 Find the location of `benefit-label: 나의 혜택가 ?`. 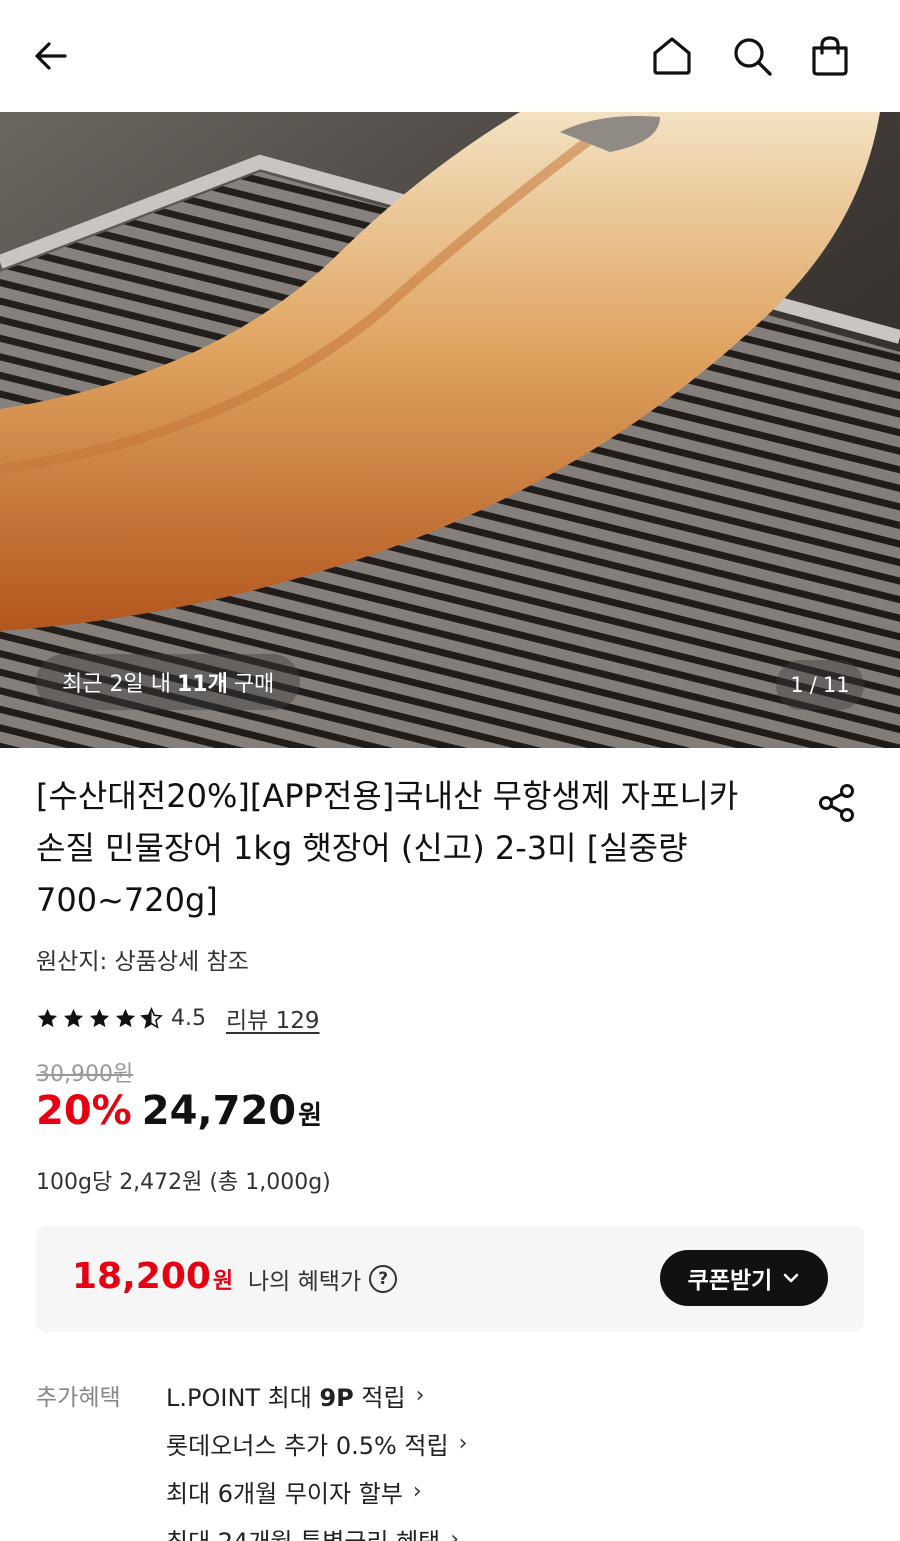

benefit-label: 나의 혜택가 ? is located at coordinates (323, 1279).